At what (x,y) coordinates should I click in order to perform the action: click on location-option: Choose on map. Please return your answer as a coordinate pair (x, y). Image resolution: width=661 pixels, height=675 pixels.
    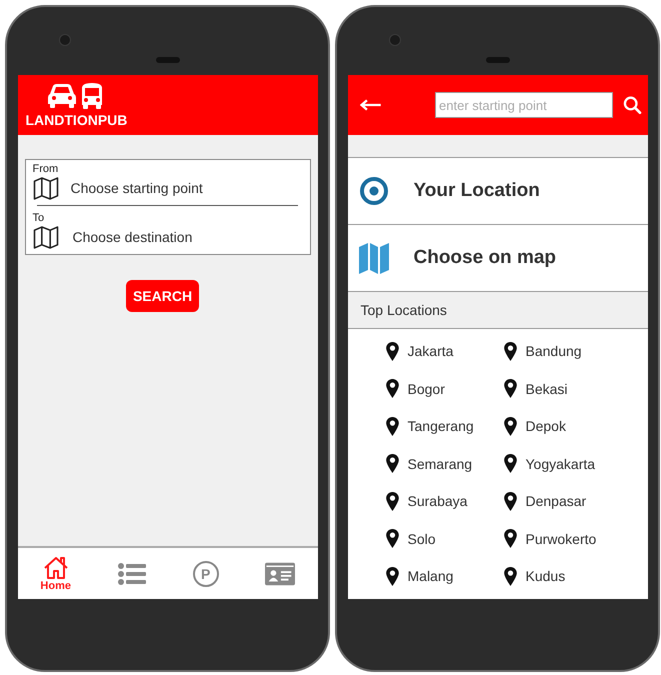
    Looking at the image, I should click on (498, 258).